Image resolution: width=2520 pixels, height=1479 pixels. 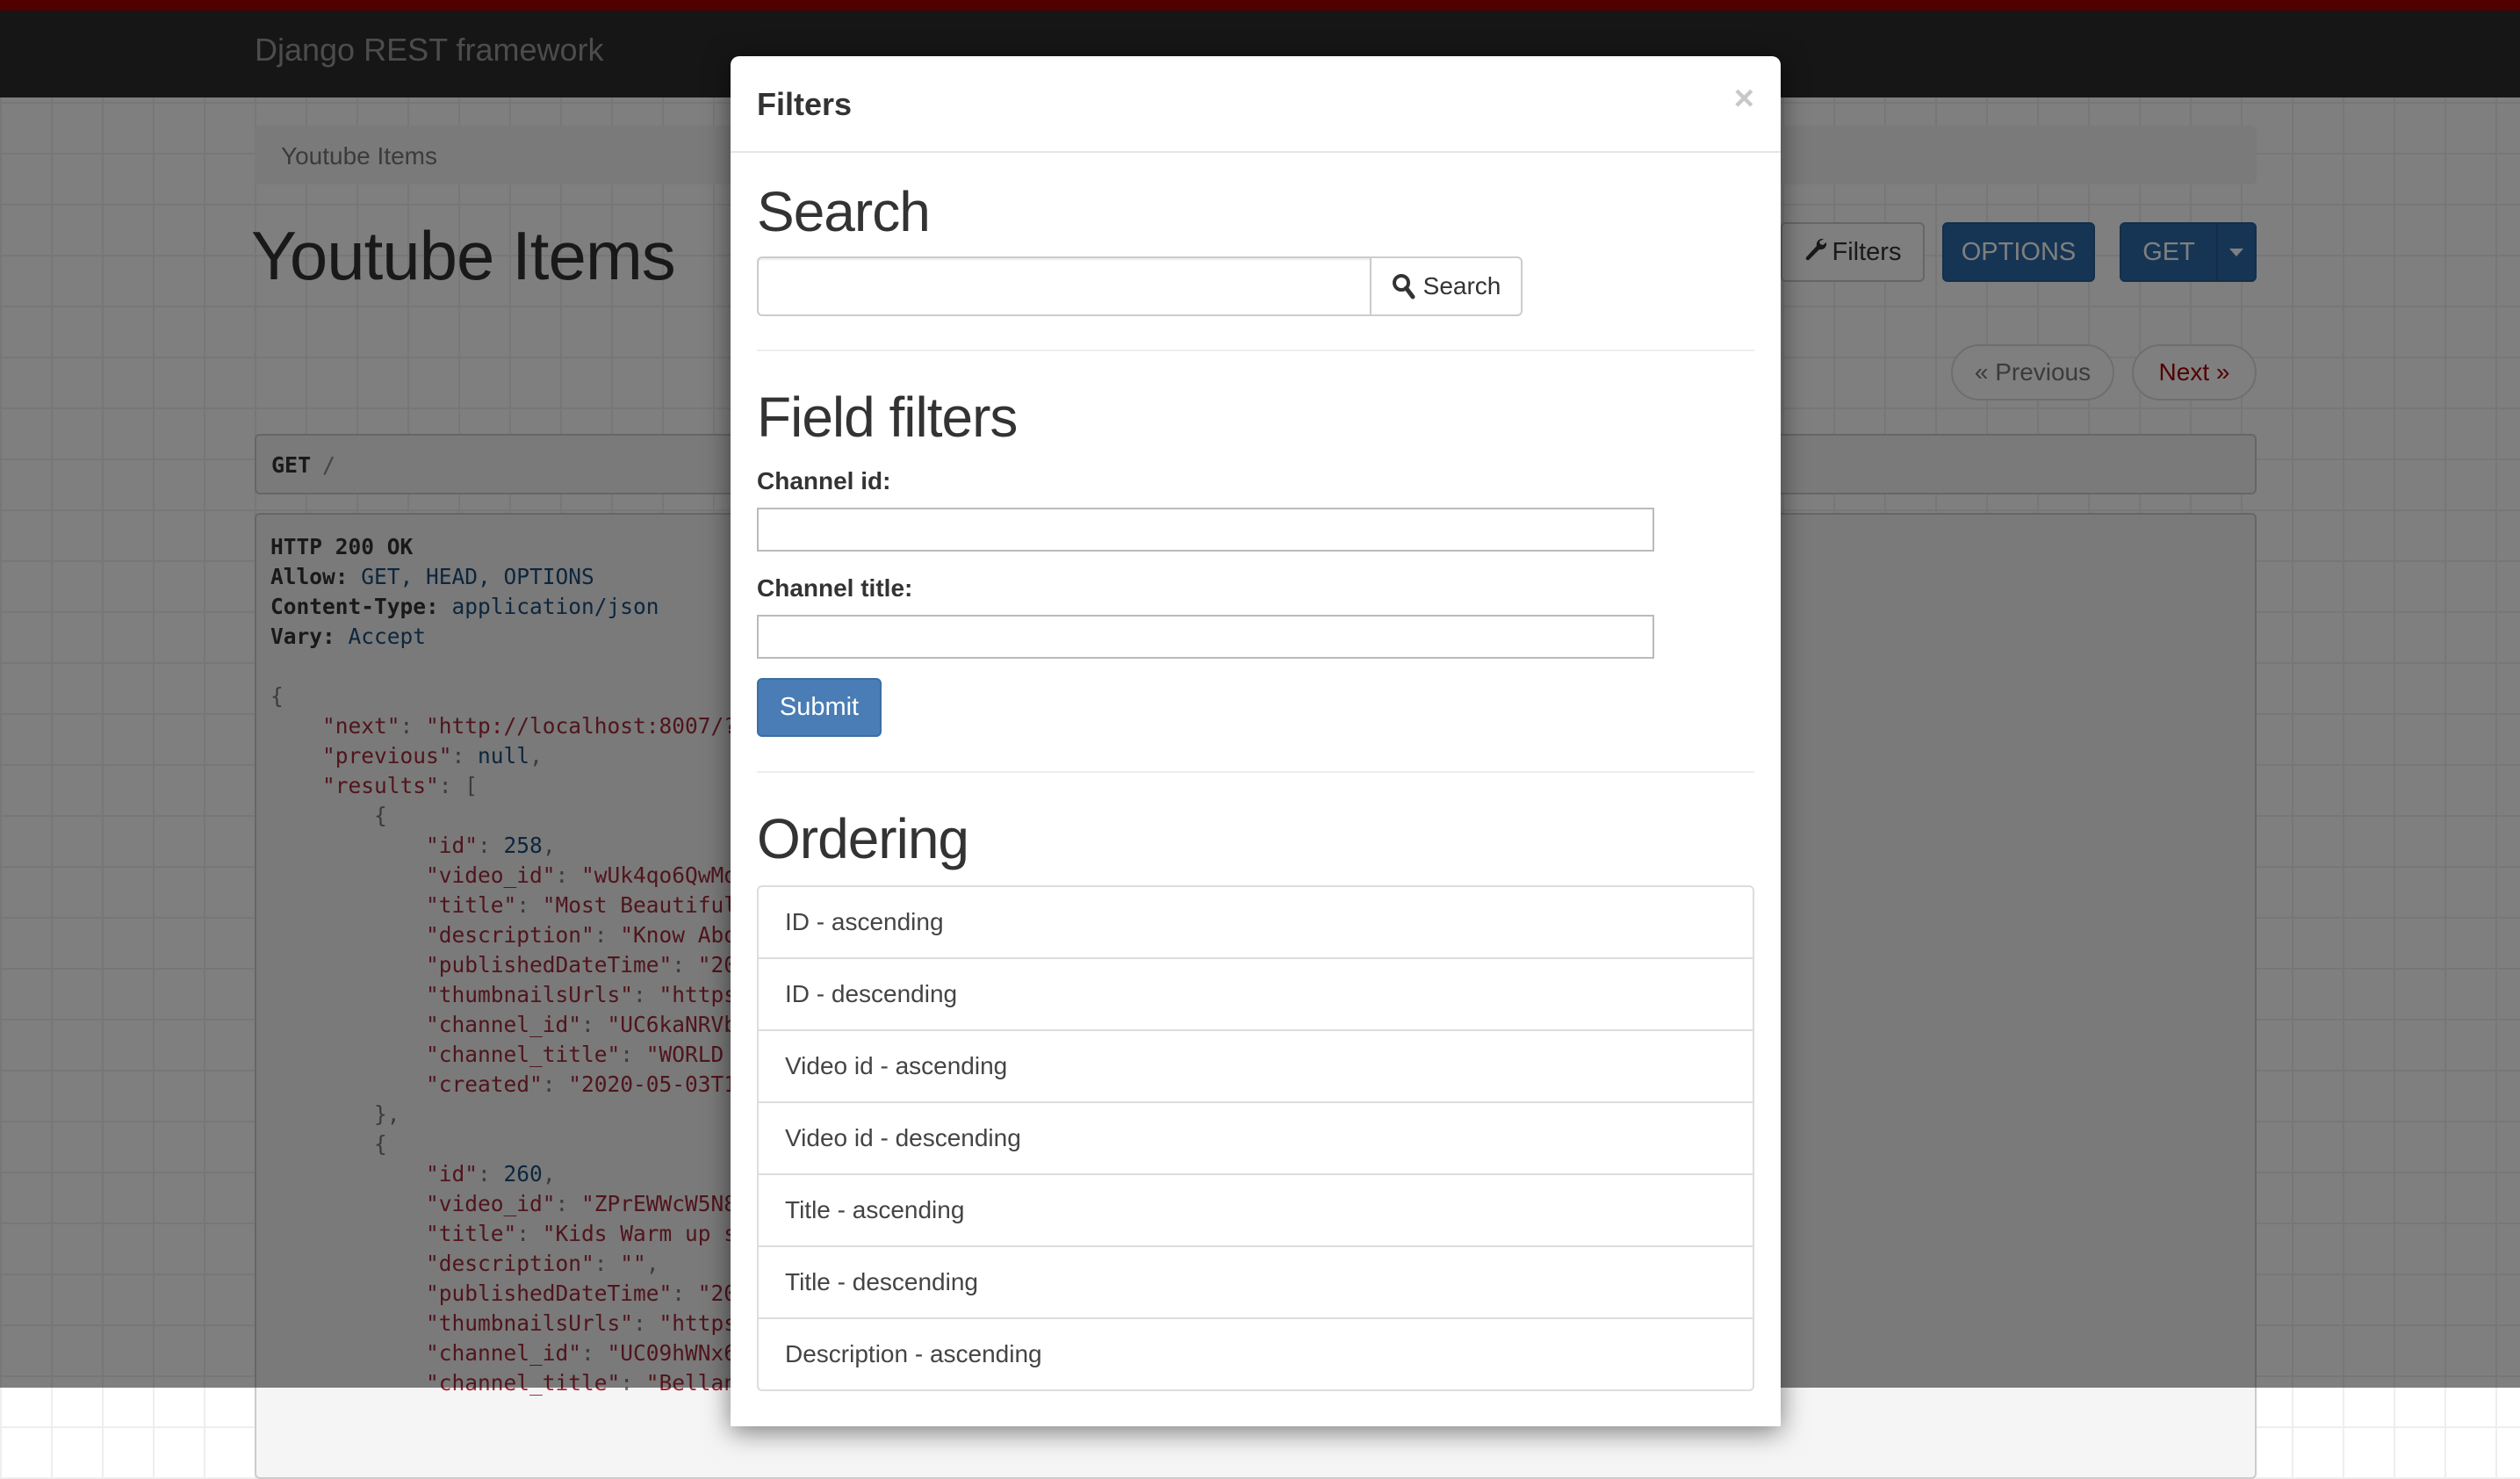 What do you see at coordinates (819, 707) in the screenshot?
I see `submit-button: Submit` at bounding box center [819, 707].